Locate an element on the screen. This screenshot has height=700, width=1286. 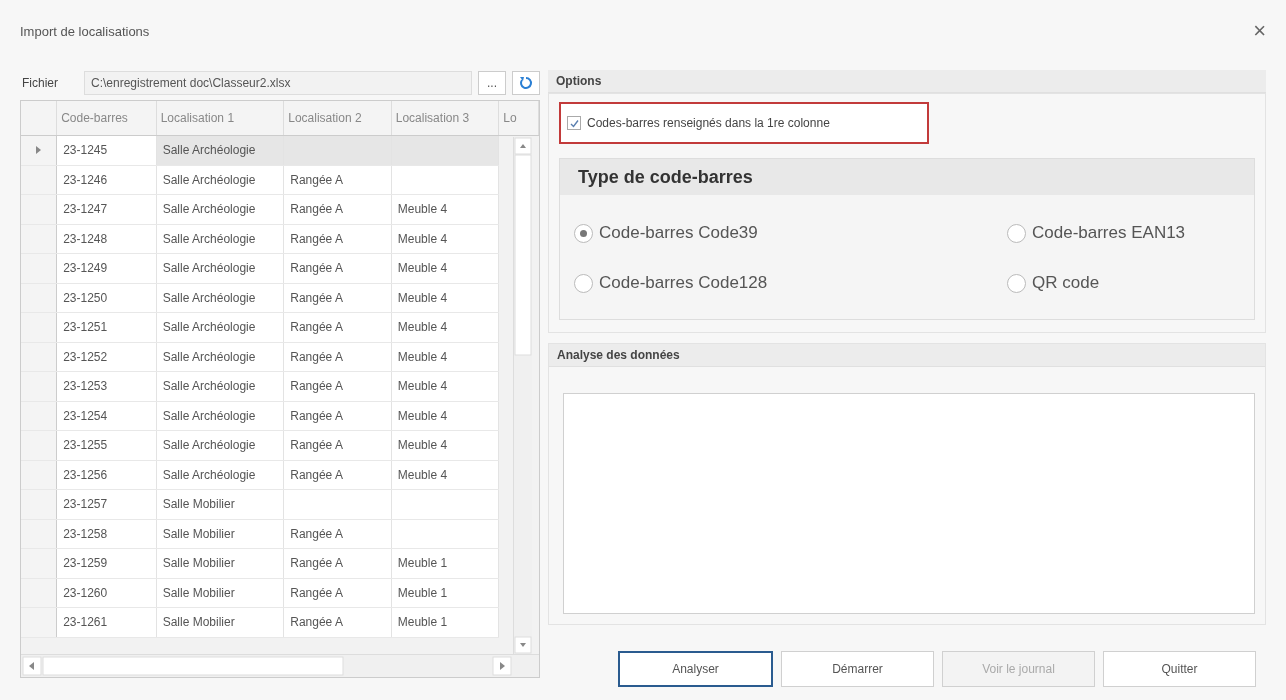
table-cell: 23-1249 is located at coordinates (106, 268).